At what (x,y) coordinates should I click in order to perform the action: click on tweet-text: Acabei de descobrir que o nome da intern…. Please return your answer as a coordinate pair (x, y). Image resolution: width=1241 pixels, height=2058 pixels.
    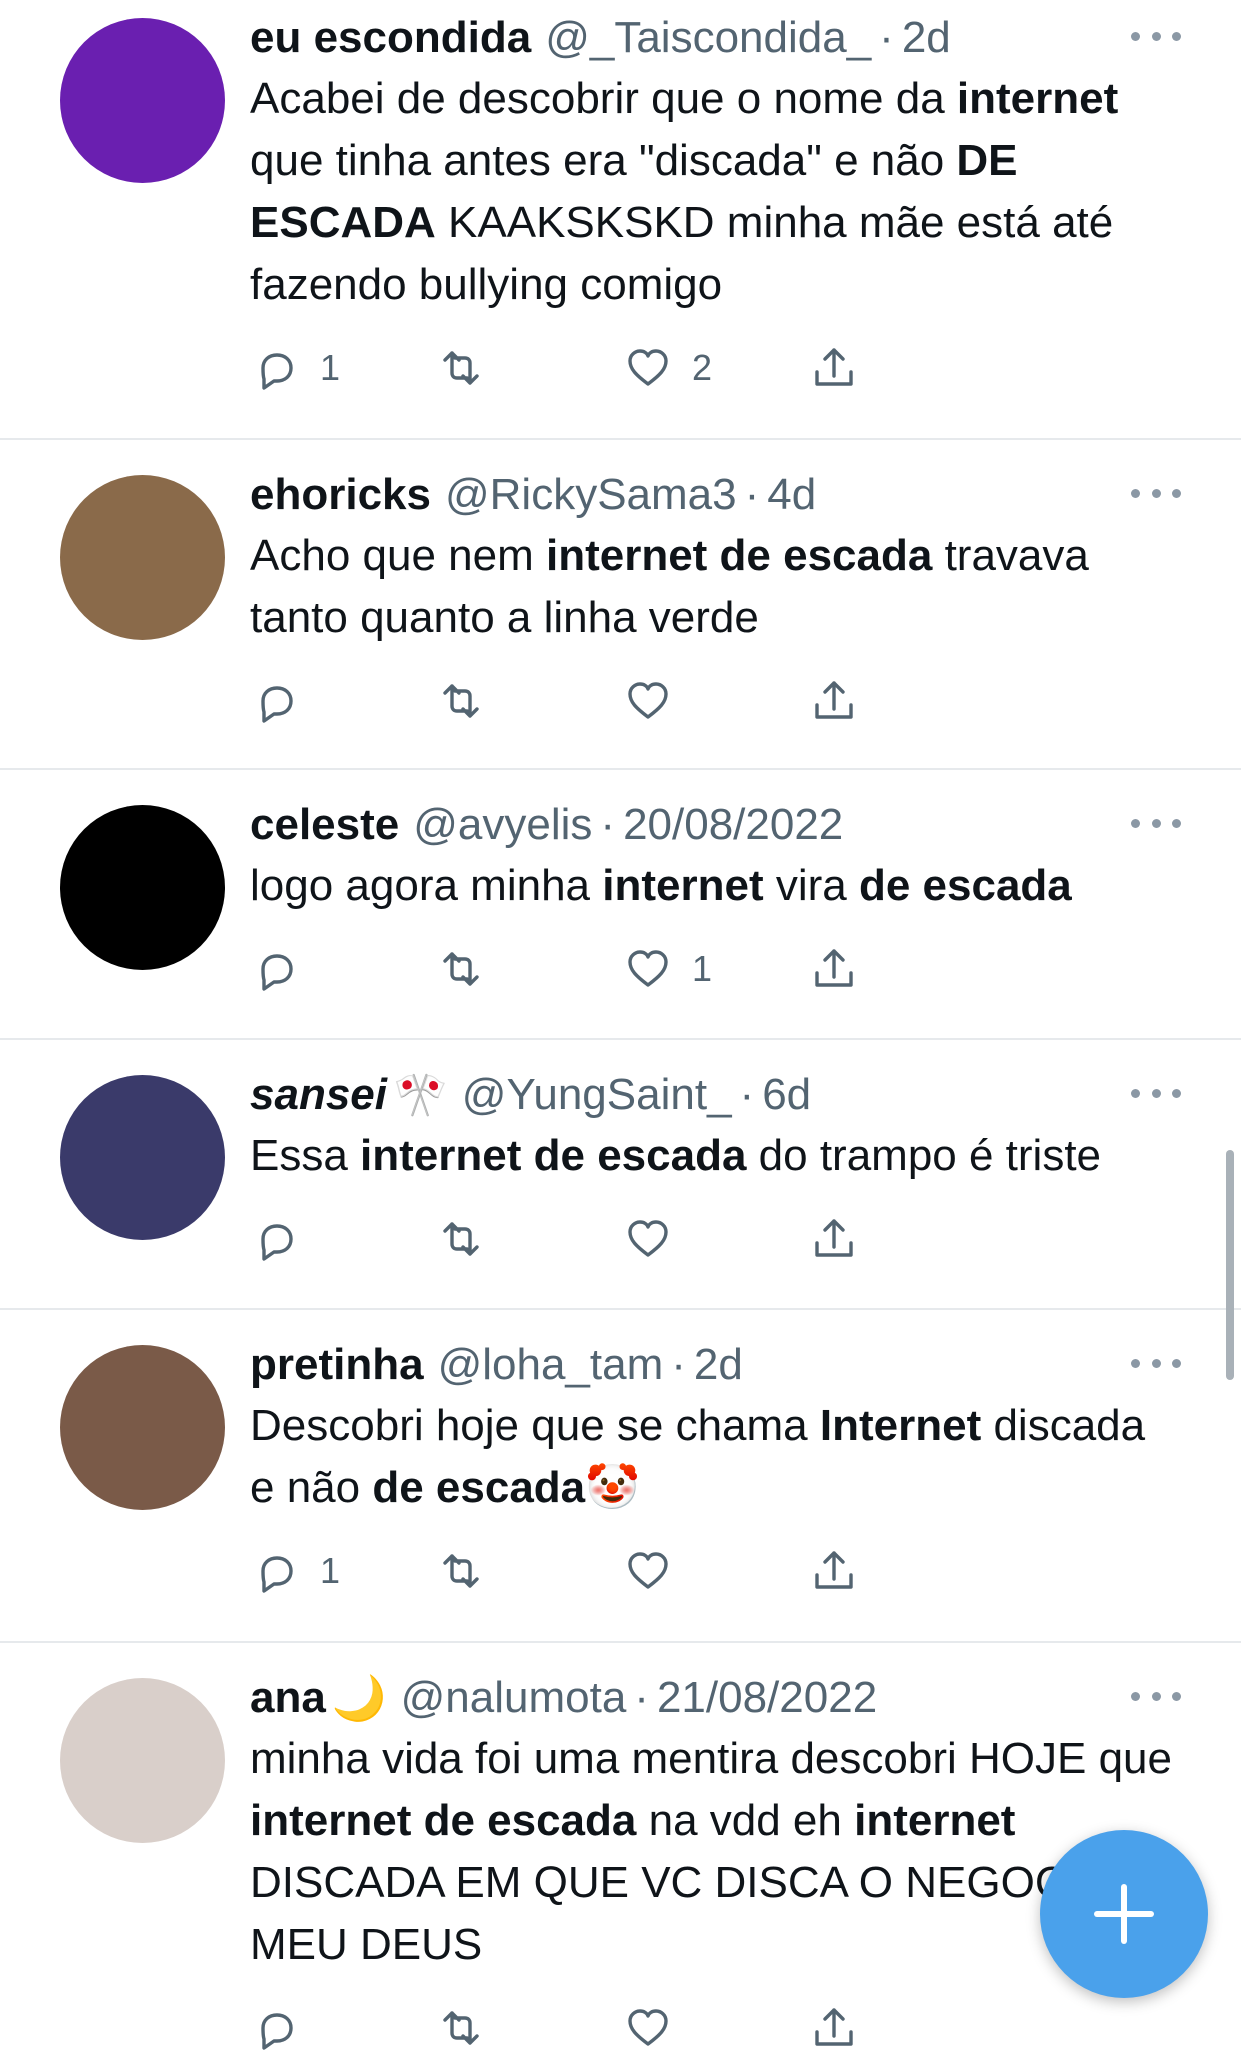
    Looking at the image, I should click on (715, 192).